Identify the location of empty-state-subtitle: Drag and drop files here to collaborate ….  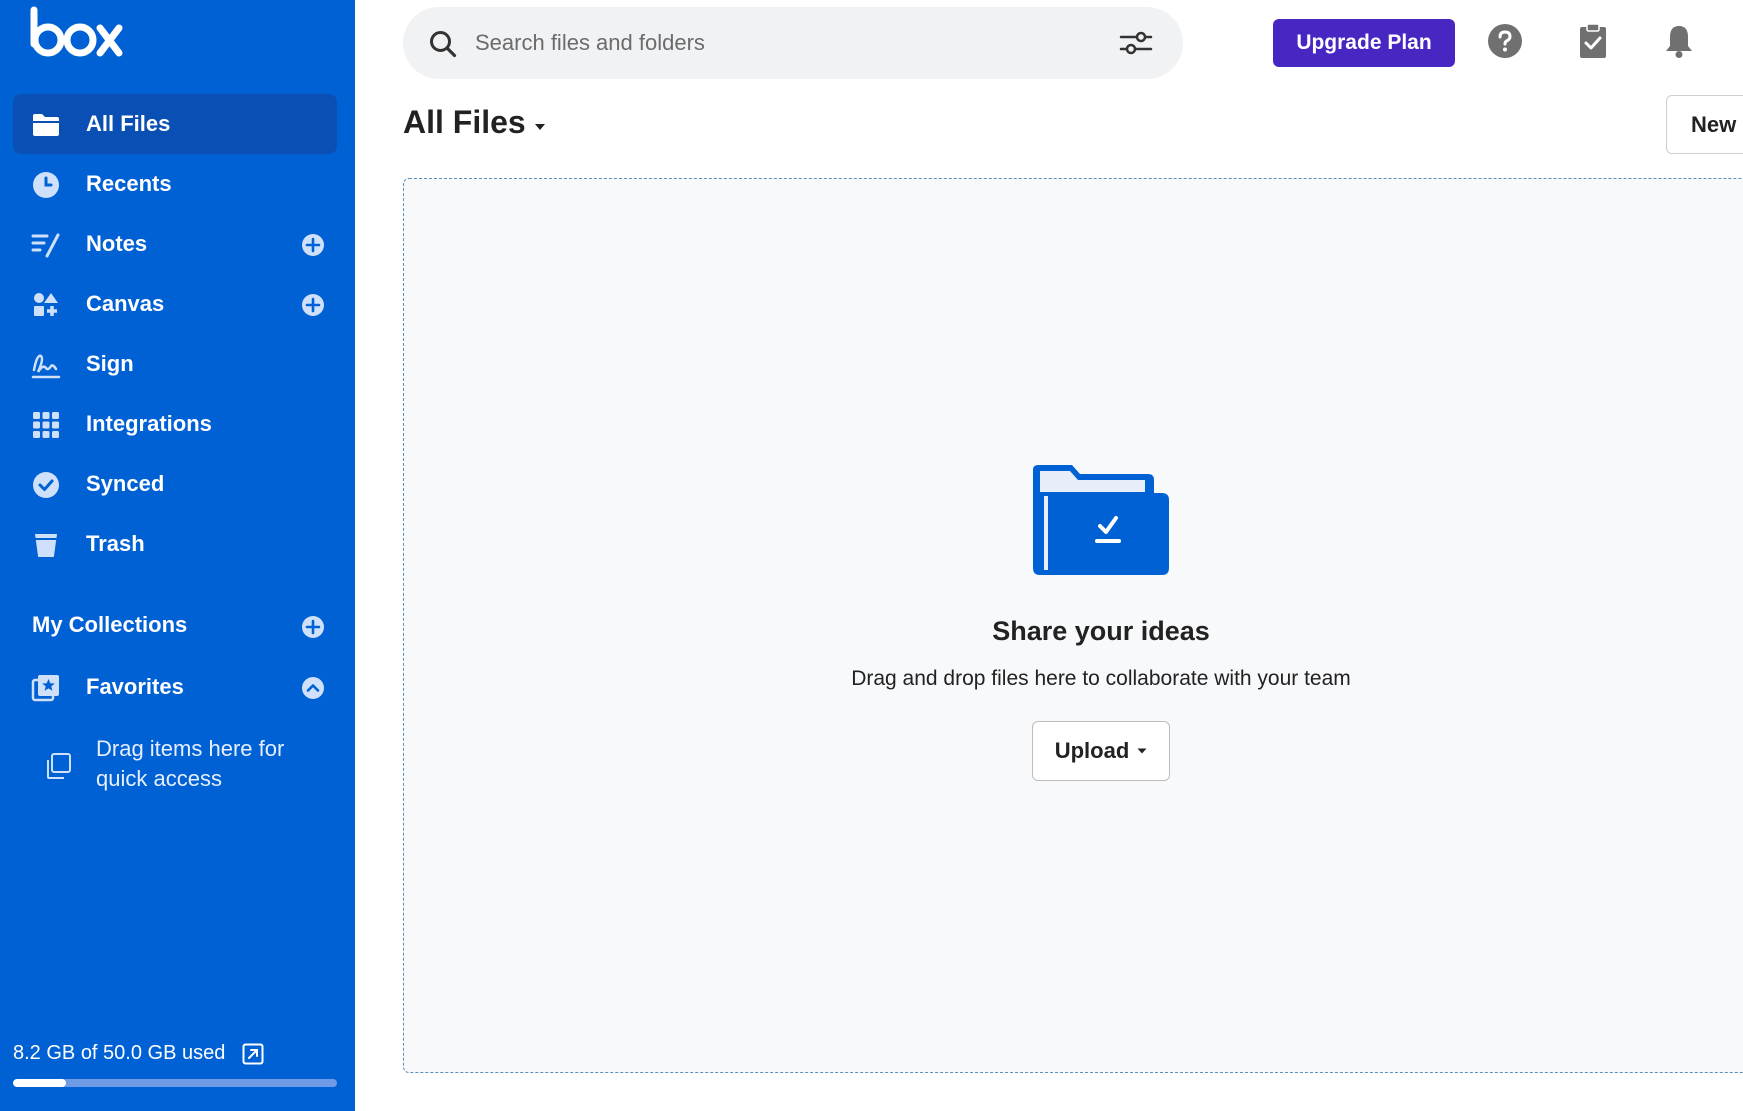
(1101, 678).